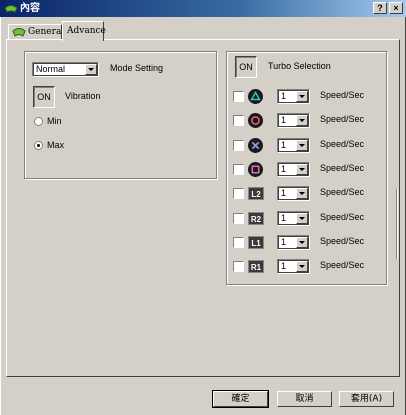 This screenshot has height=415, width=406. I want to click on app-icon, so click(11, 9).